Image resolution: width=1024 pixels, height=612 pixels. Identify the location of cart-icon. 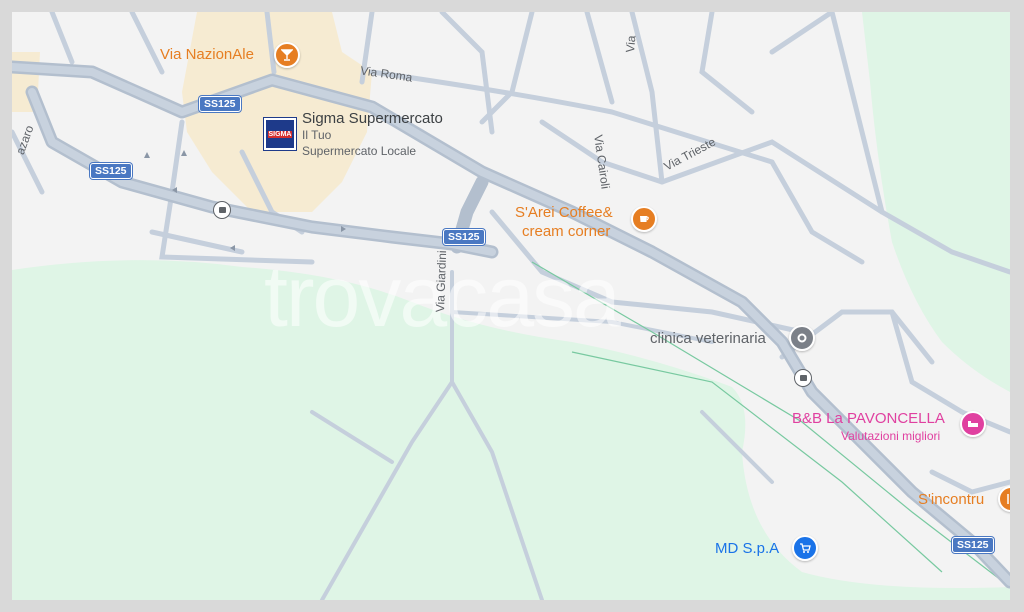
(805, 548).